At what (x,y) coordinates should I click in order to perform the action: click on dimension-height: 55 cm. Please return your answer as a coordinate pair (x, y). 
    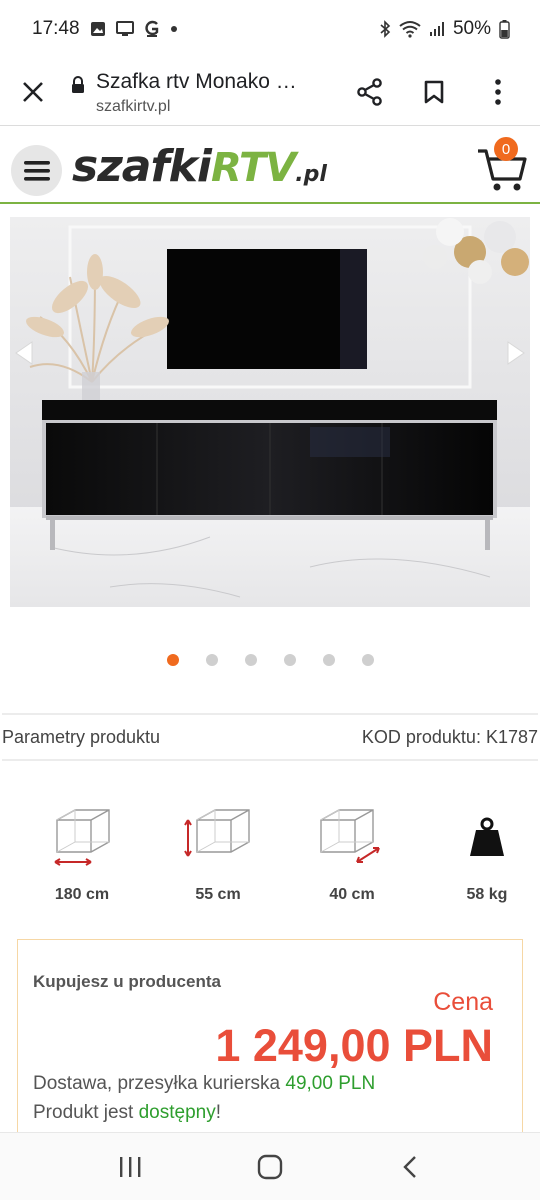
    Looking at the image, I should click on (218, 852).